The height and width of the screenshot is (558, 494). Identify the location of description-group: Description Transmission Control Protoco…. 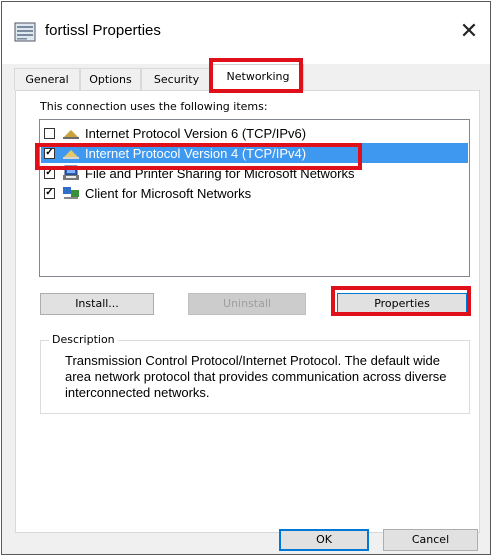
(255, 373).